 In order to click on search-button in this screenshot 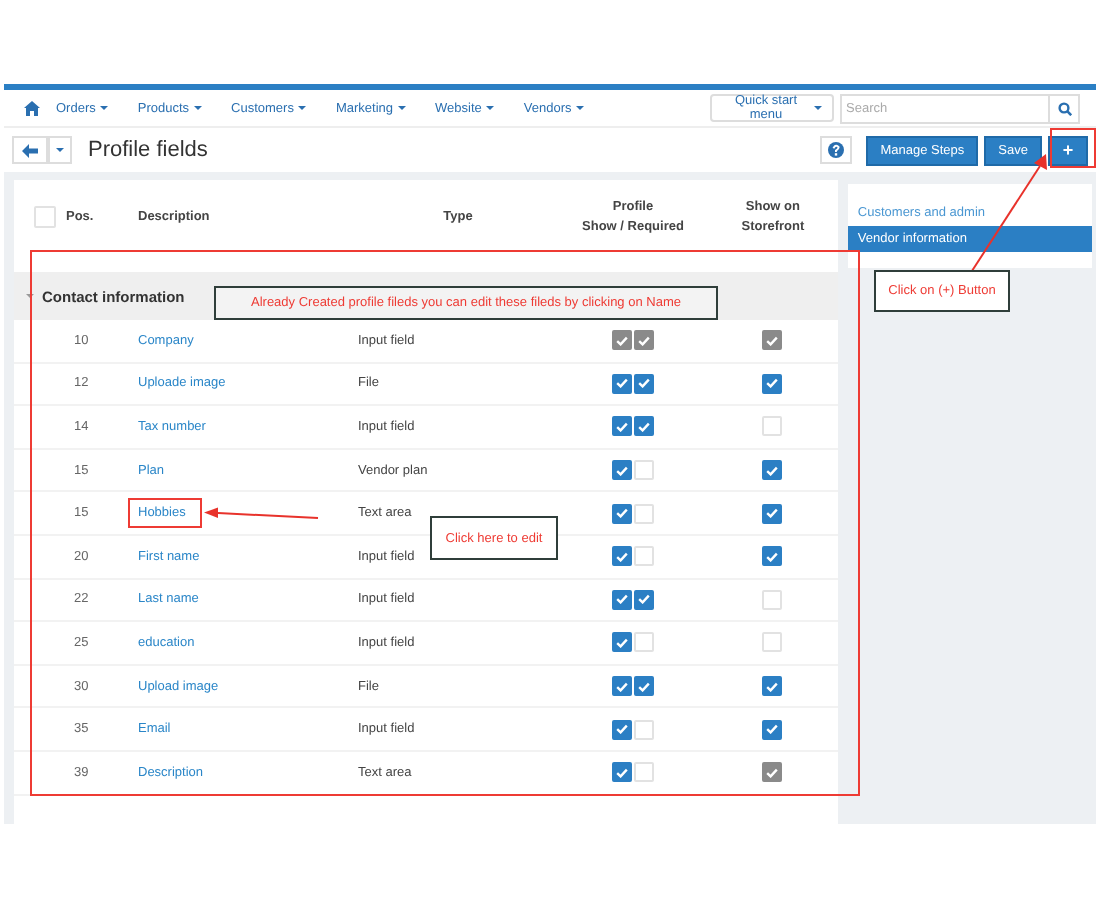, I will do `click(1063, 108)`.